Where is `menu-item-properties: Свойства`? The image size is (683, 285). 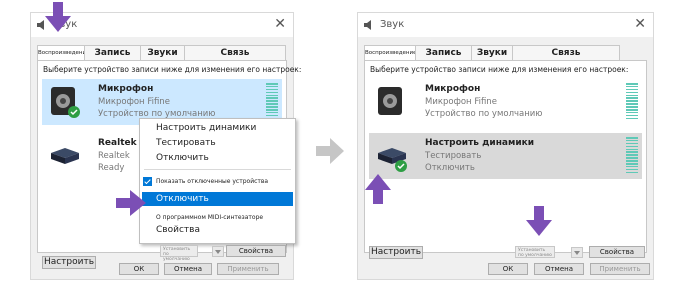 menu-item-properties: Свойства is located at coordinates (178, 230).